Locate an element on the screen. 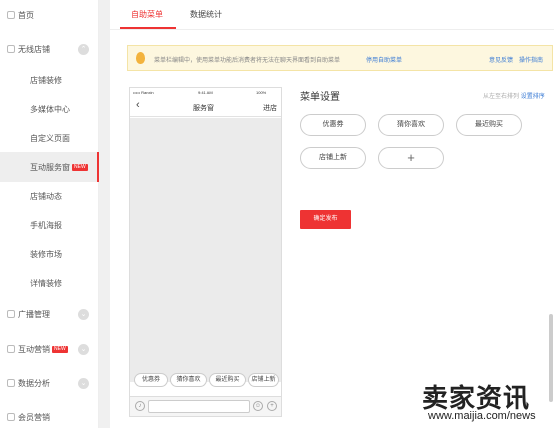  tab-bar: 自助菜单 数据统计 is located at coordinates (332, 15).